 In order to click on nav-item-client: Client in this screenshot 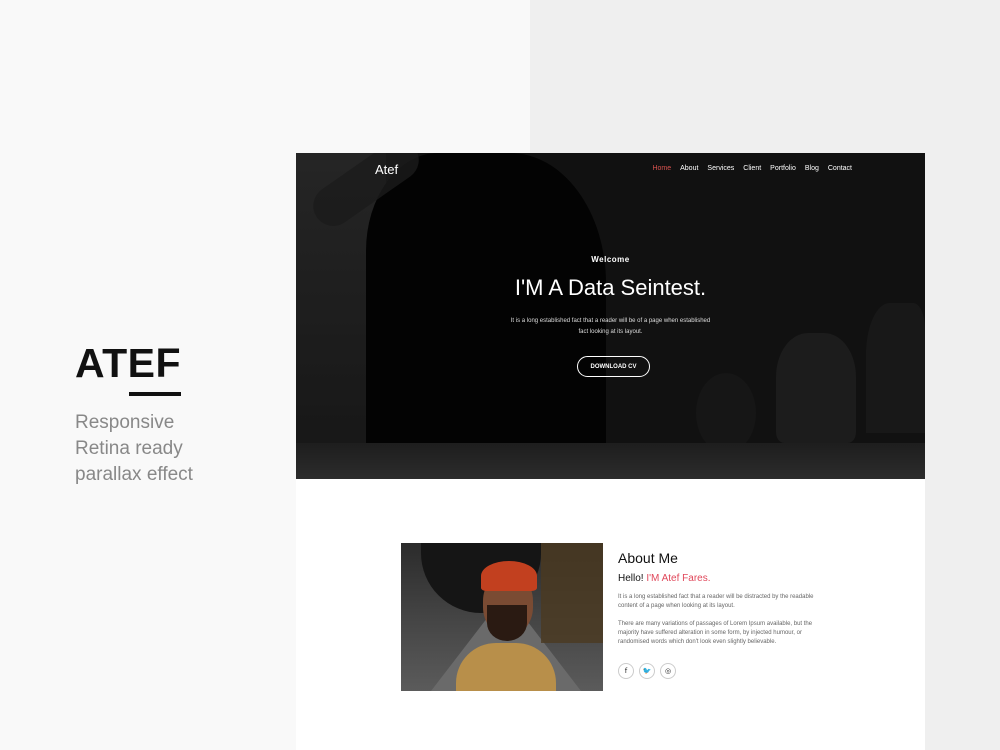, I will do `click(752, 168)`.